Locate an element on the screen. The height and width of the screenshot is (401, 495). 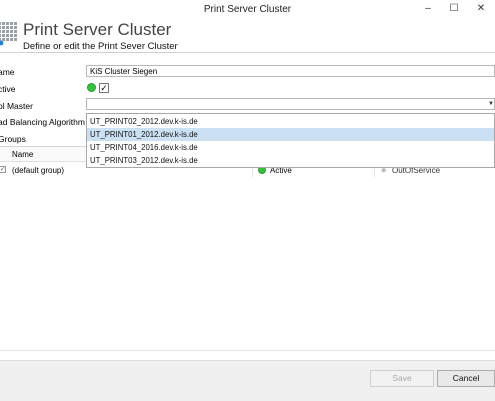
dropdown-option: UT_PRINT04_2016.dev.k-is.de is located at coordinates (290, 147).